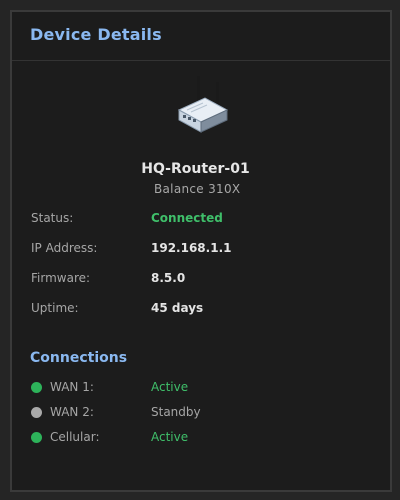 The image size is (400, 500). Describe the element at coordinates (61, 278) in the screenshot. I see `firmware-label: Firmware:` at that location.